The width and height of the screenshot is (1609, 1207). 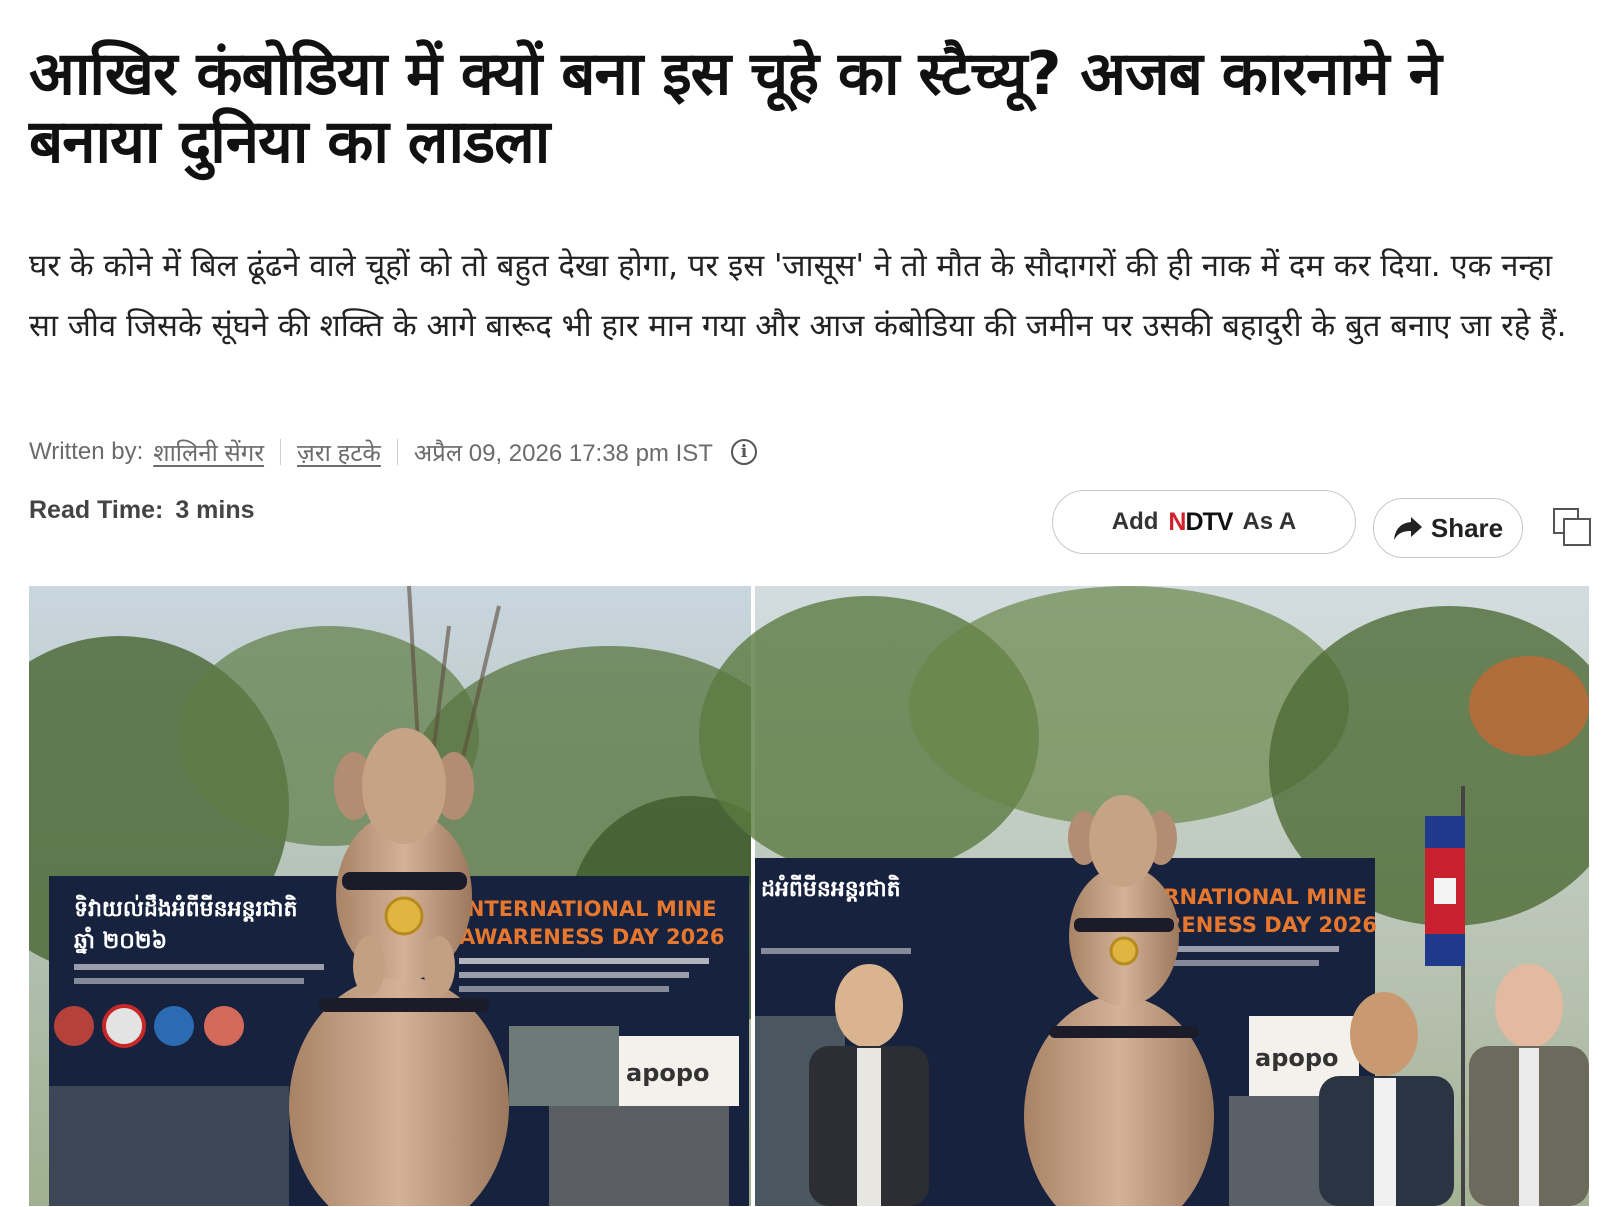 What do you see at coordinates (1135, 521) in the screenshot?
I see `add-prefix: Add` at bounding box center [1135, 521].